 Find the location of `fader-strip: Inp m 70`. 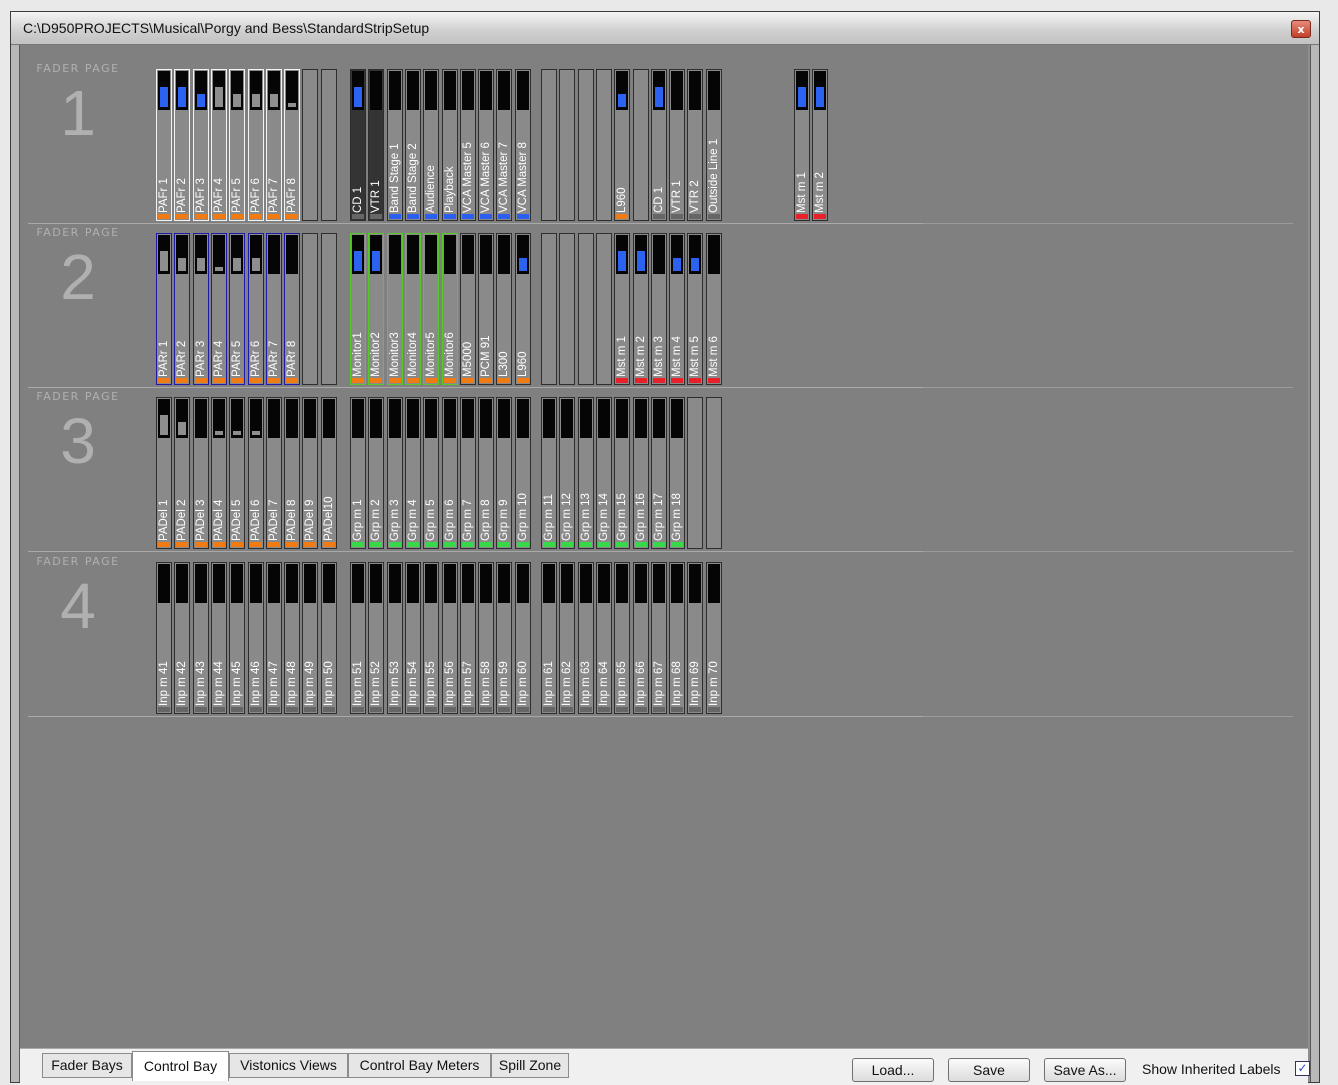

fader-strip: Inp m 70 is located at coordinates (714, 638).